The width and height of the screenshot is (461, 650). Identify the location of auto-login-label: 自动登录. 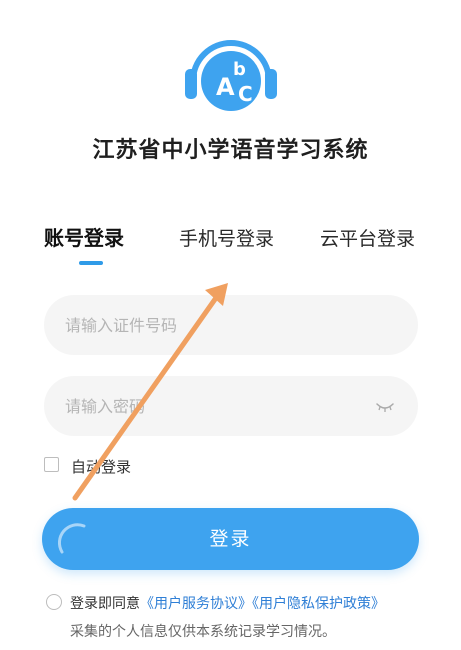
(101, 467).